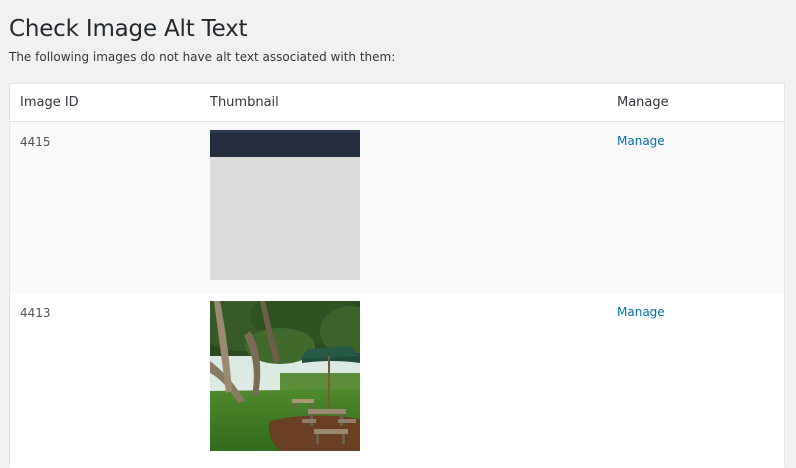 The height and width of the screenshot is (468, 796). What do you see at coordinates (49, 102) in the screenshot?
I see `column-header-image-id: Image ID` at bounding box center [49, 102].